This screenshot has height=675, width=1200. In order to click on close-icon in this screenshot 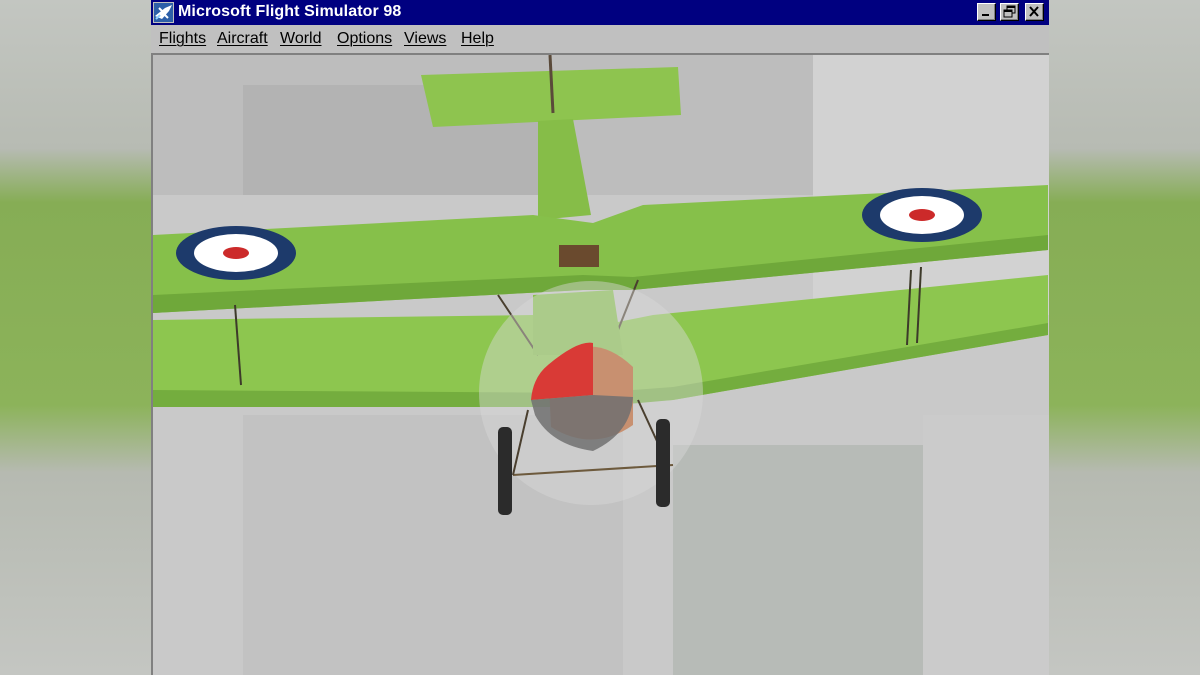, I will do `click(1034, 11)`.